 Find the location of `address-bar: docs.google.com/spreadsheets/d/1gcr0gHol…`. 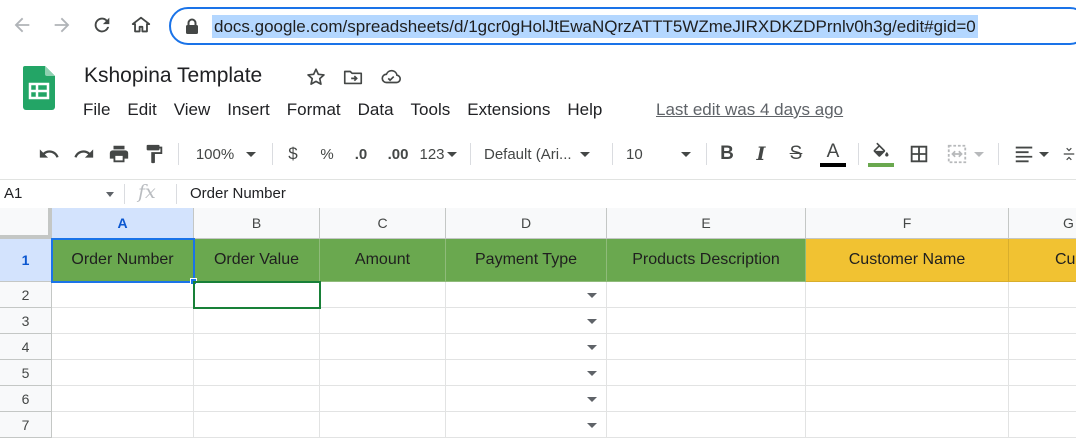

address-bar: docs.google.com/spreadsheets/d/1gcr0gHol… is located at coordinates (622, 26).